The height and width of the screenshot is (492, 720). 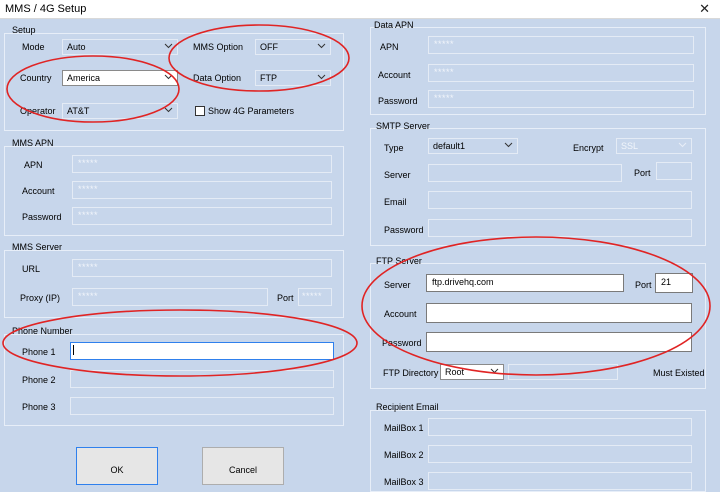 I want to click on mms-url-field: *****, so click(x=202, y=268).